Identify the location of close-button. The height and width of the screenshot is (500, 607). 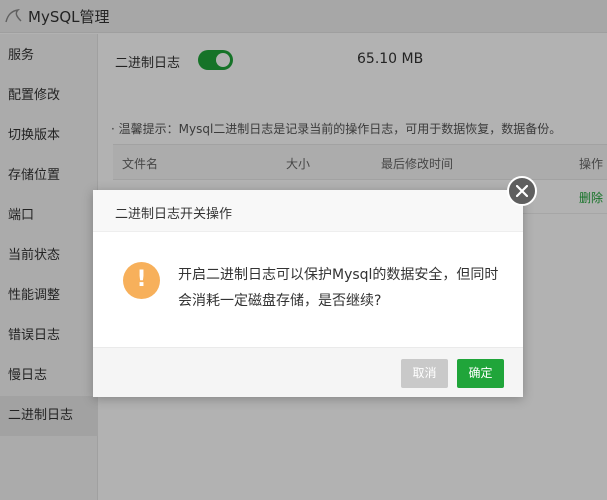
(522, 191).